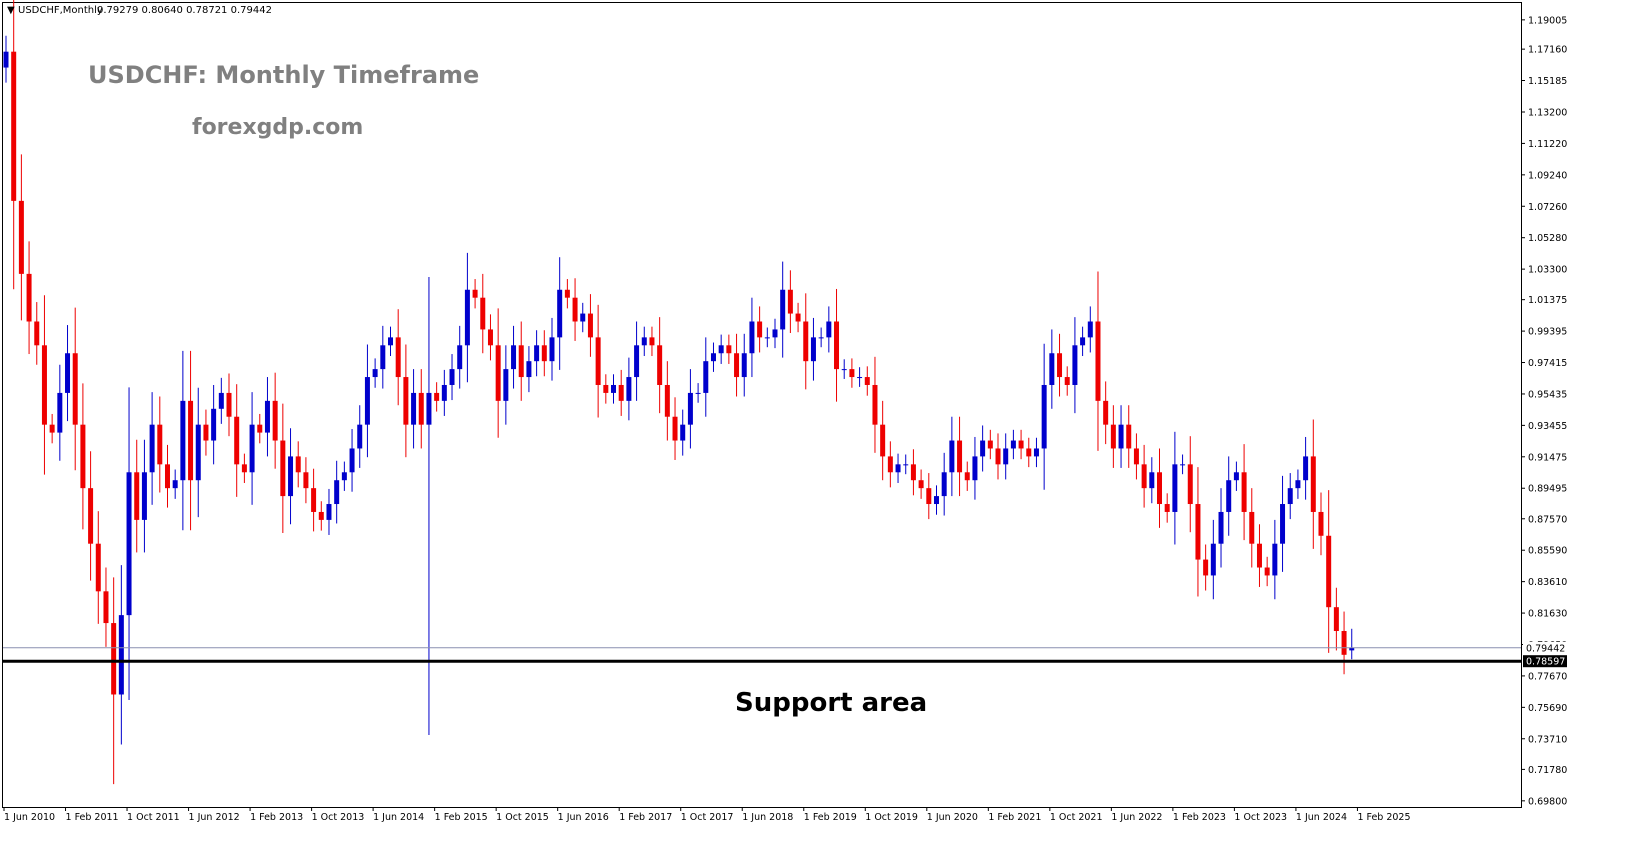 This screenshot has height=861, width=1631. Describe the element at coordinates (522, 817) in the screenshot. I see `x-tick-label: 1 Oct 2015` at that location.